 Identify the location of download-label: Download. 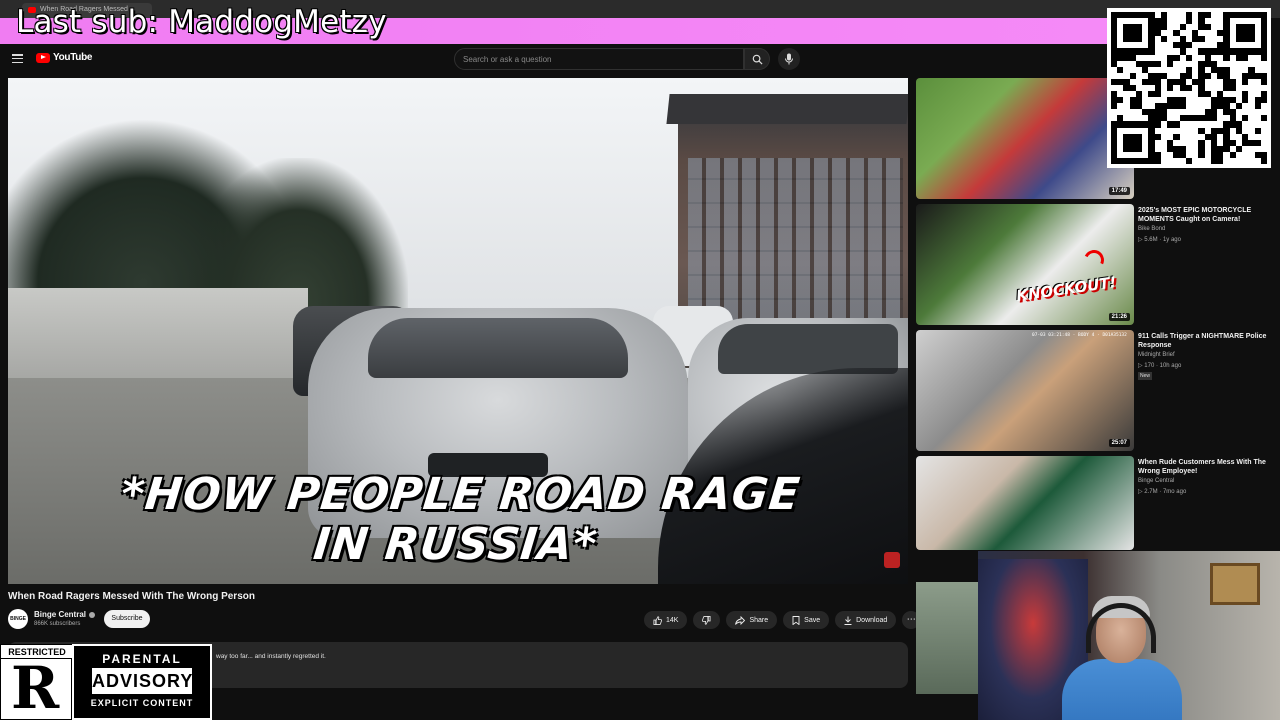
(872, 620).